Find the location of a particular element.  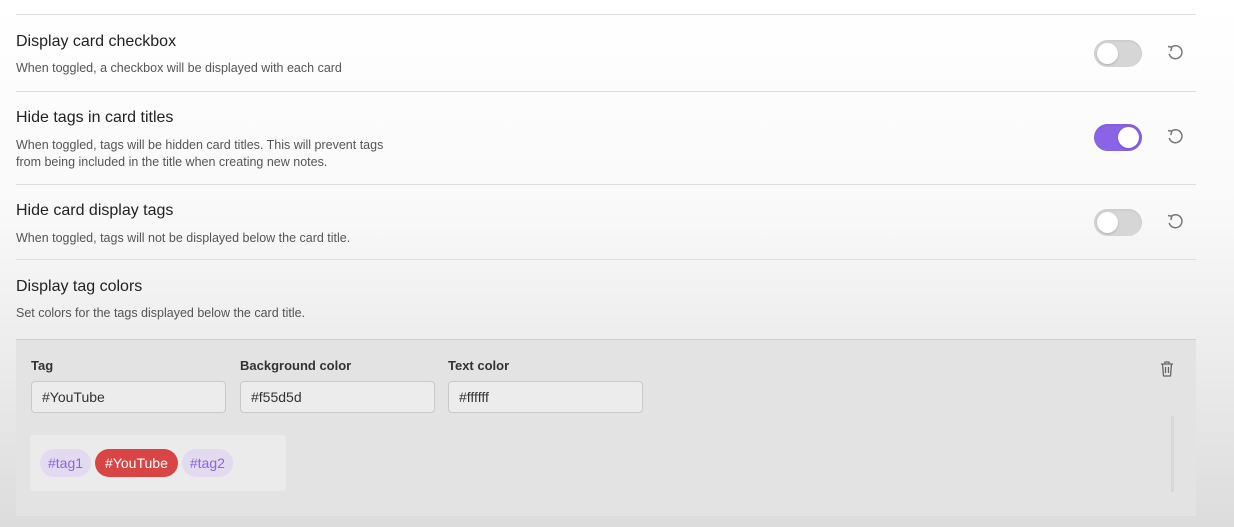

tag-pill: #tag2 is located at coordinates (207, 463).